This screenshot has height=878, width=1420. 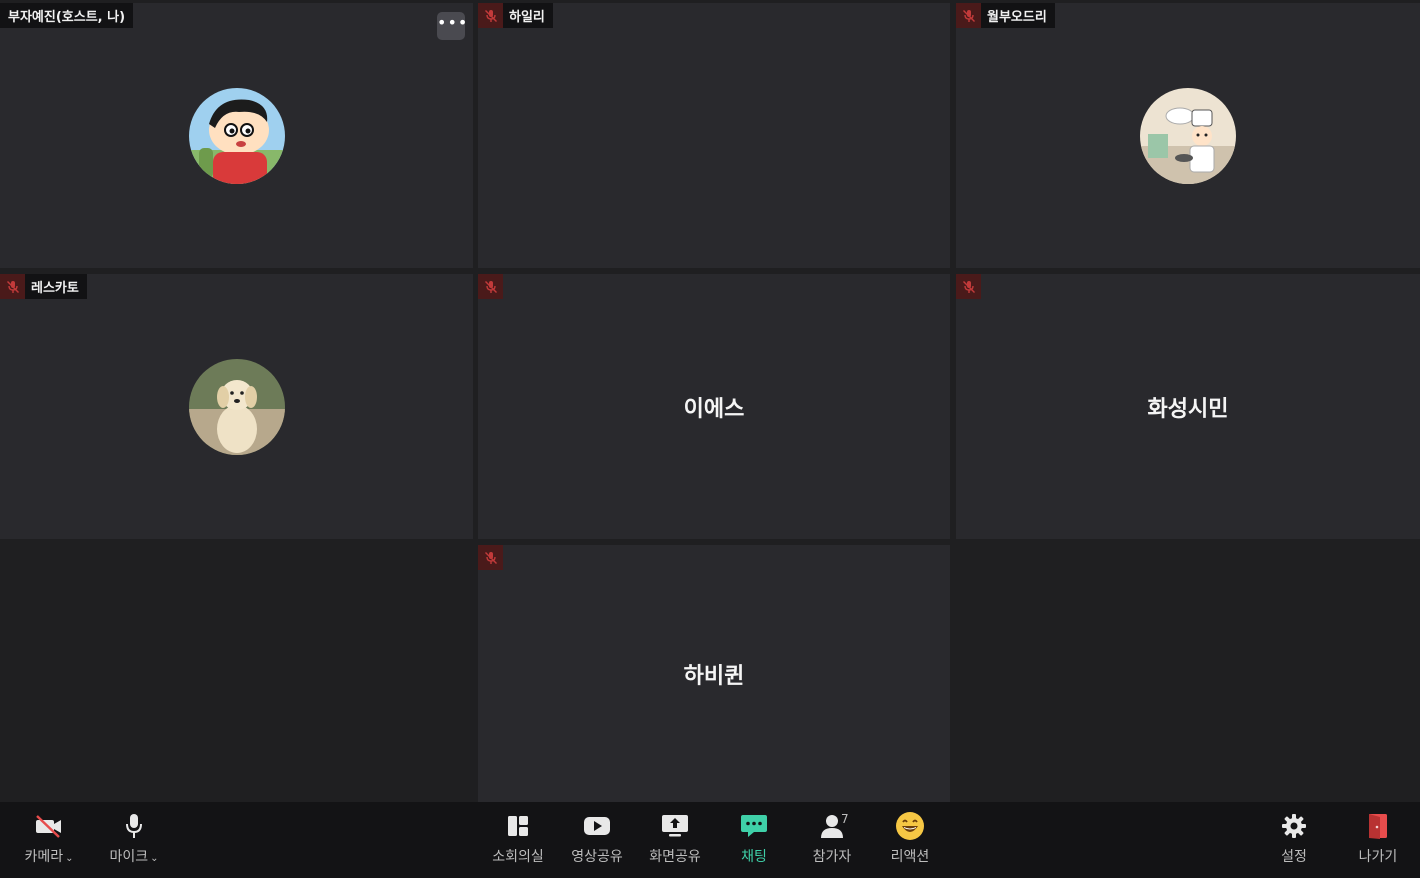 I want to click on participant-name: 레스카토, so click(x=55, y=288).